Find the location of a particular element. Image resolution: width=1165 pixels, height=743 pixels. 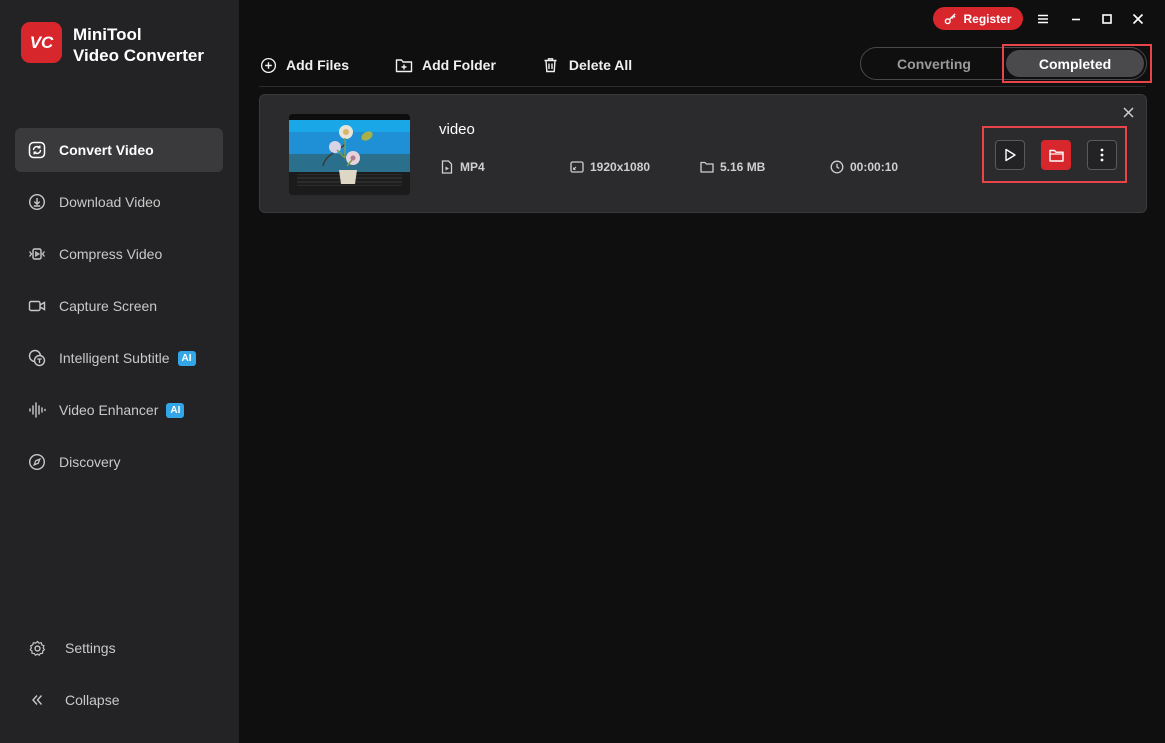

maximize-button is located at coordinates (1107, 19).